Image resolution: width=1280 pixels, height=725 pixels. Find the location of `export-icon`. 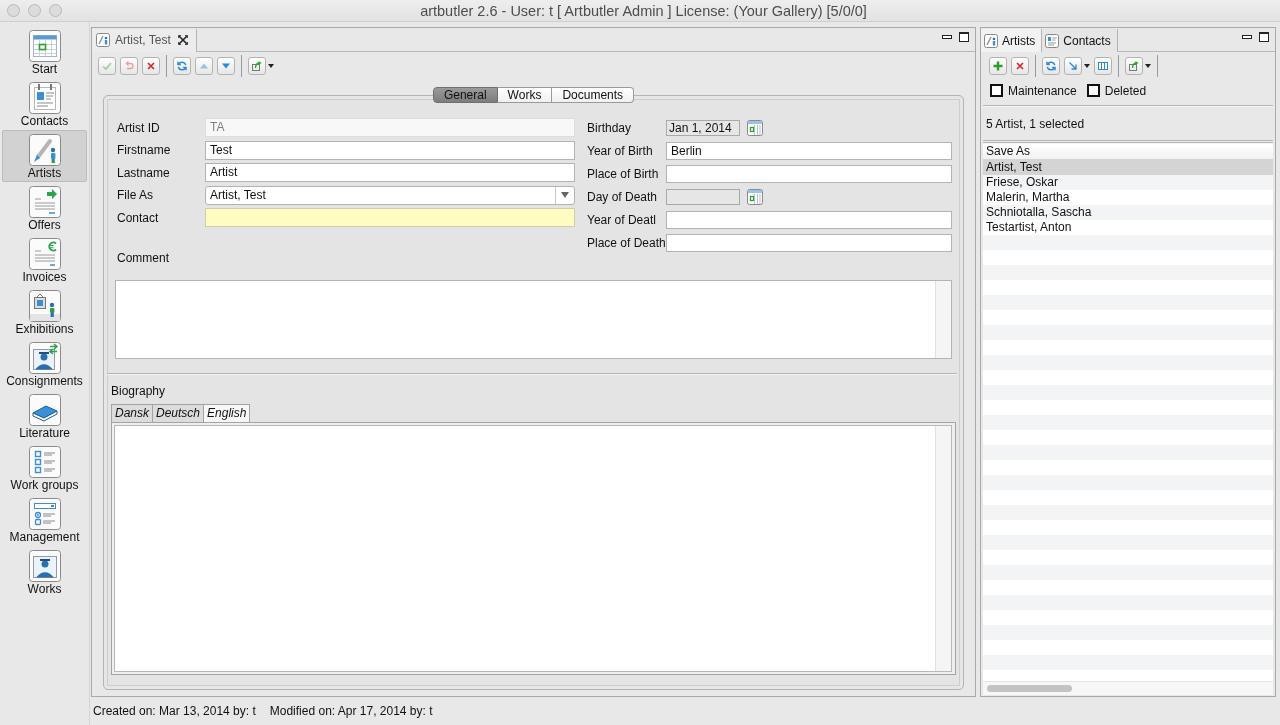

export-icon is located at coordinates (257, 66).